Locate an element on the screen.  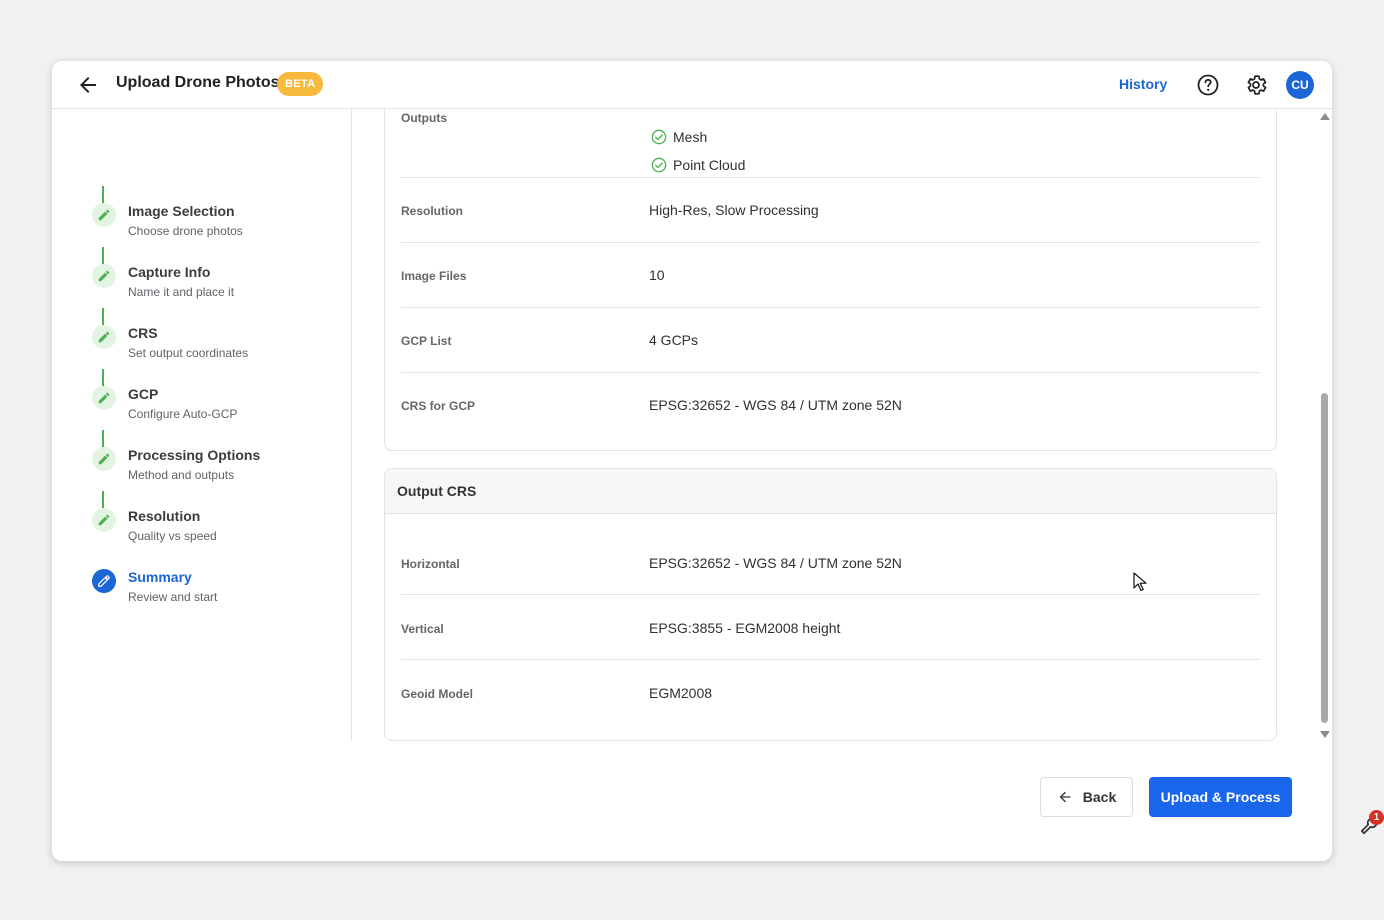
step-title: Capture Info is located at coordinates (169, 272).